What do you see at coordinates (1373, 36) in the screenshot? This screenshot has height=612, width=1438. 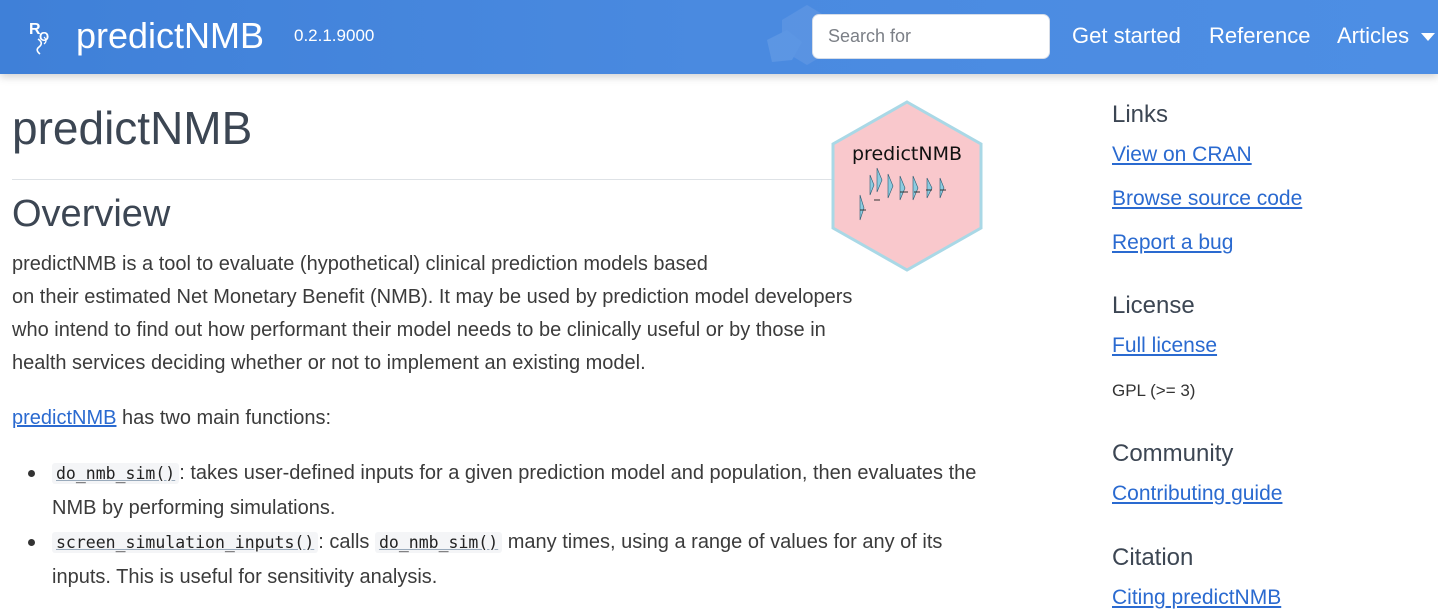 I see `nav-articles: Articles` at bounding box center [1373, 36].